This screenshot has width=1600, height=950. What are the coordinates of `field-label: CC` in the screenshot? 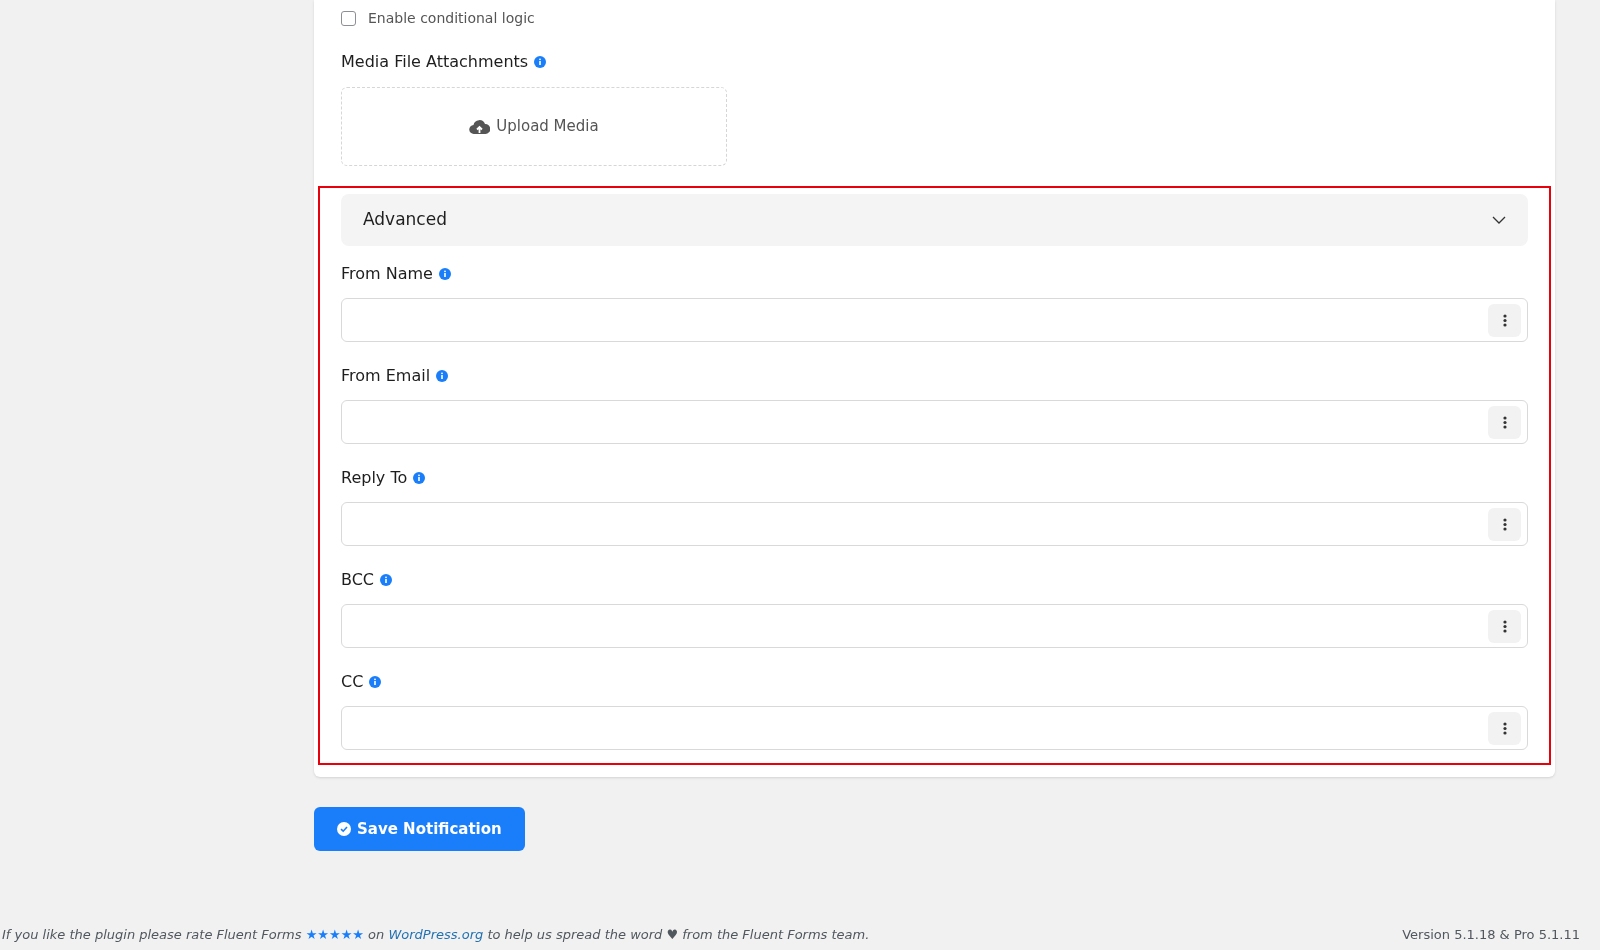 It's located at (352, 682).